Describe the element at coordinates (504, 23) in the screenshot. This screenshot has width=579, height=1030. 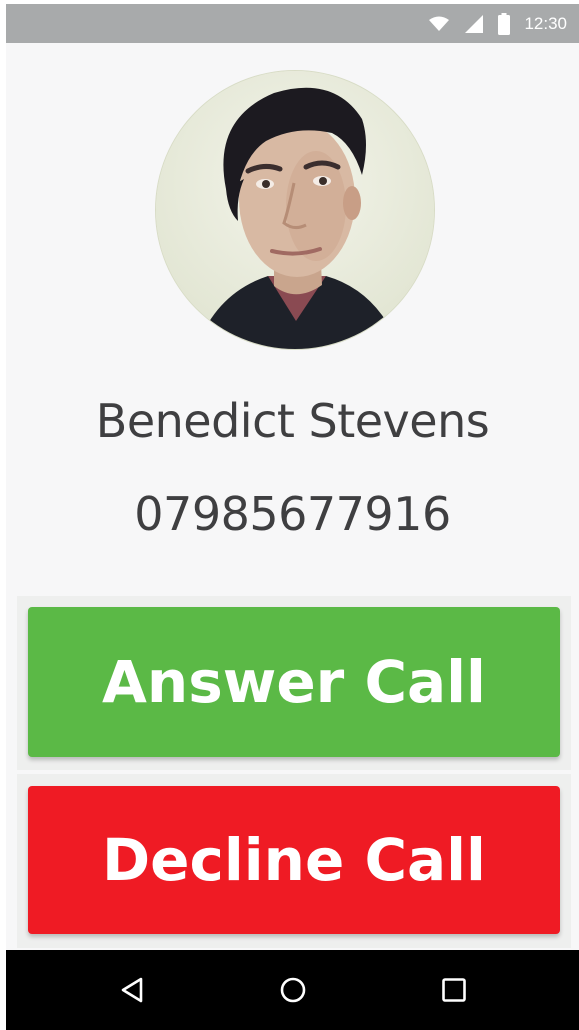
I see `battery-icon` at that location.